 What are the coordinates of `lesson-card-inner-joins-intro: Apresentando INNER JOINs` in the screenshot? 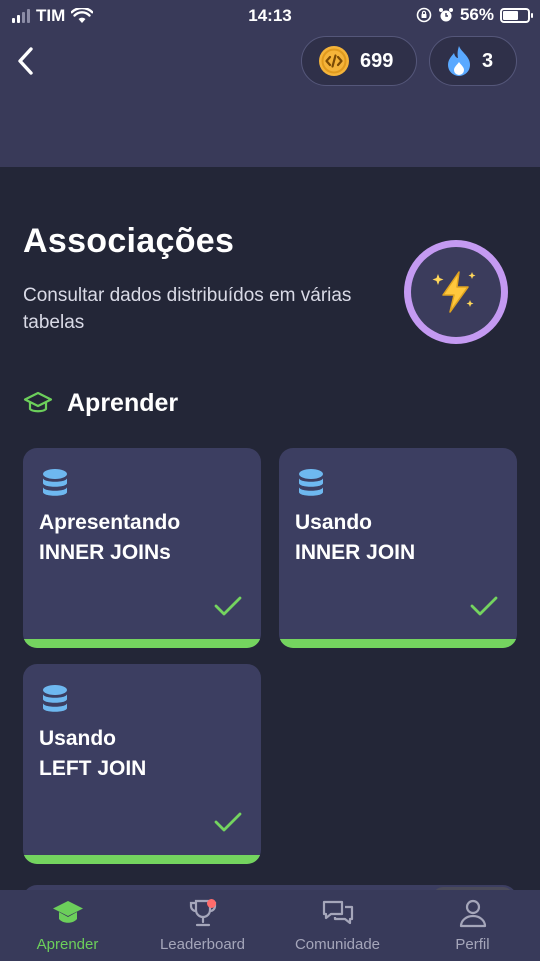 It's located at (142, 548).